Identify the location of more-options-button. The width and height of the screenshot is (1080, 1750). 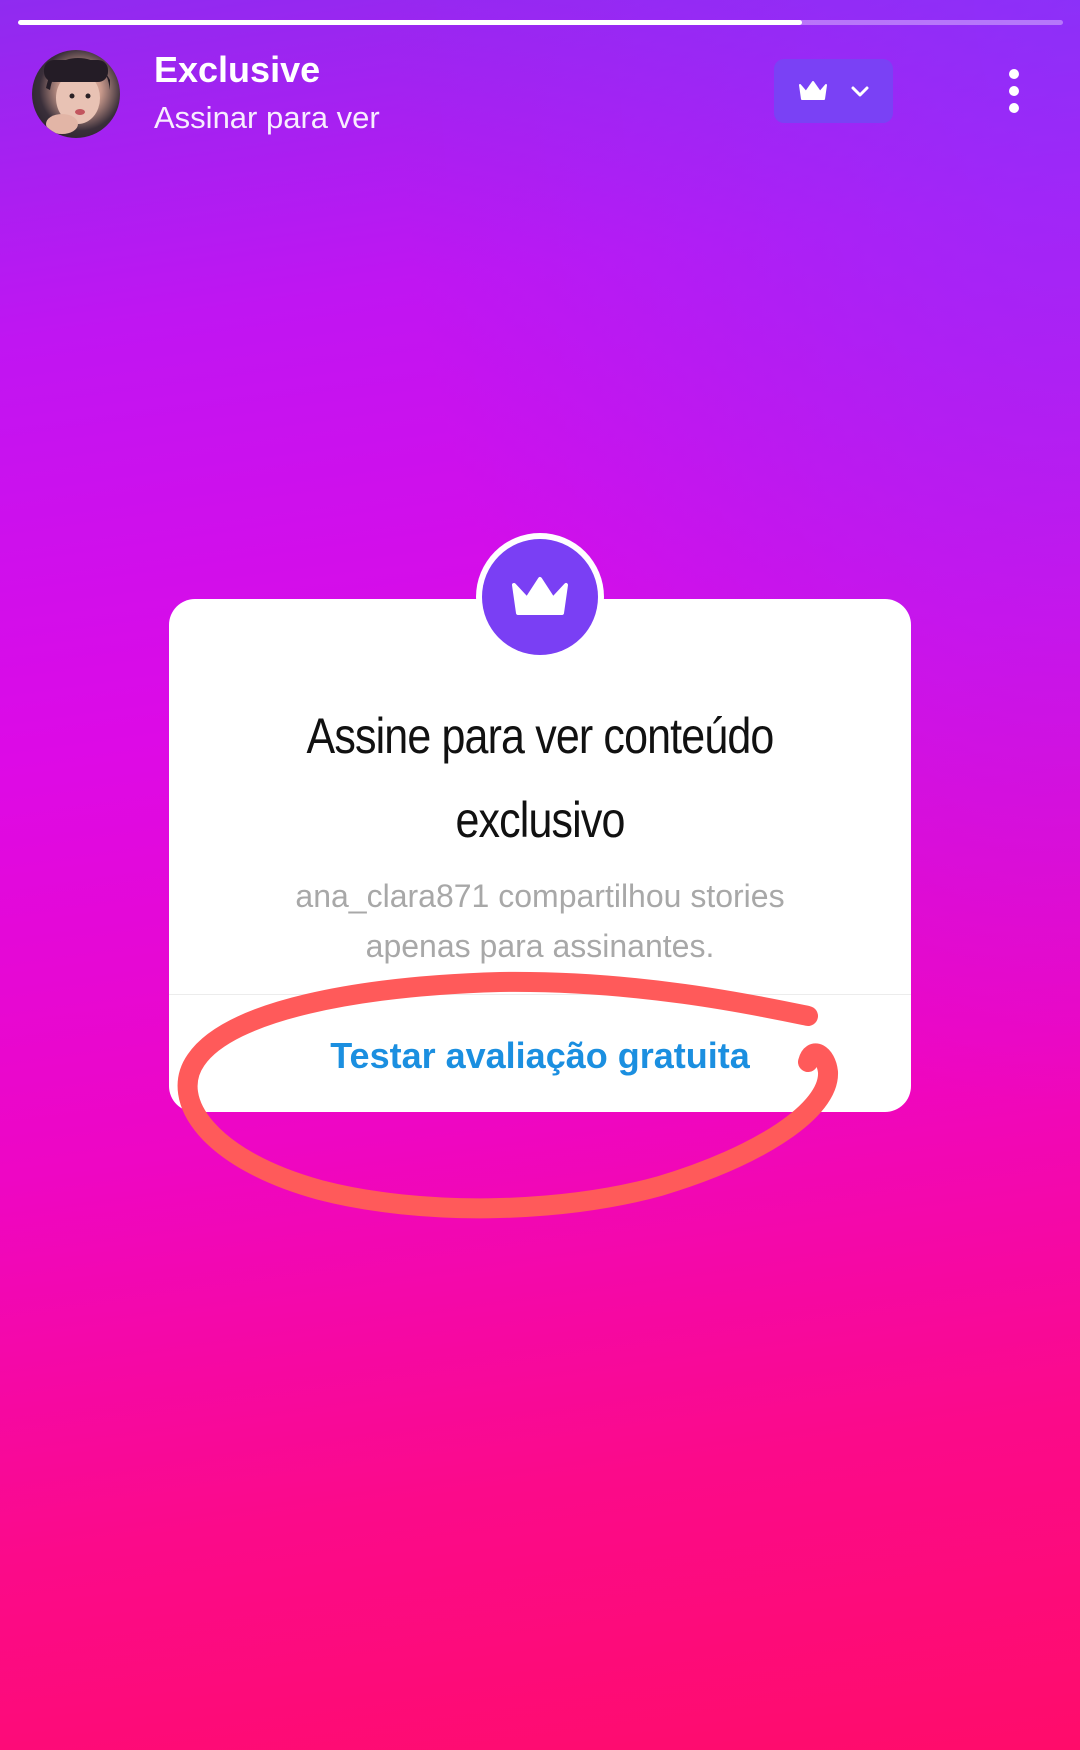
(1014, 91).